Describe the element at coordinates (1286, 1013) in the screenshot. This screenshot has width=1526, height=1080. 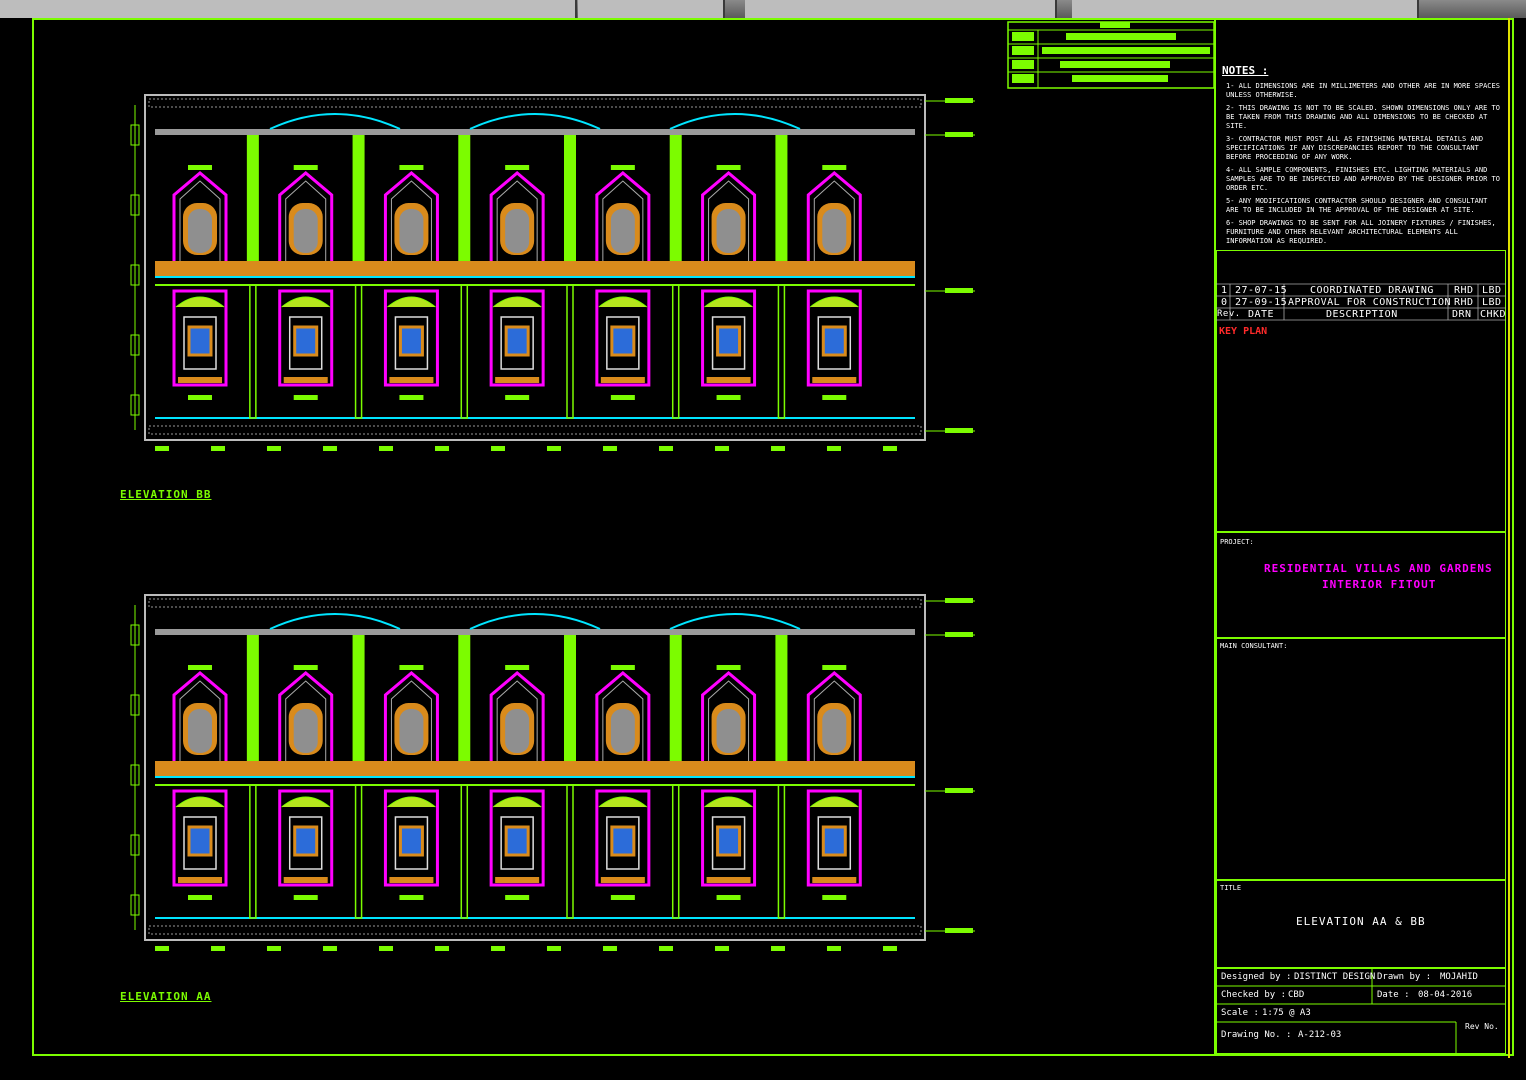
I see `scale-value: 1:75 @ A3` at that location.